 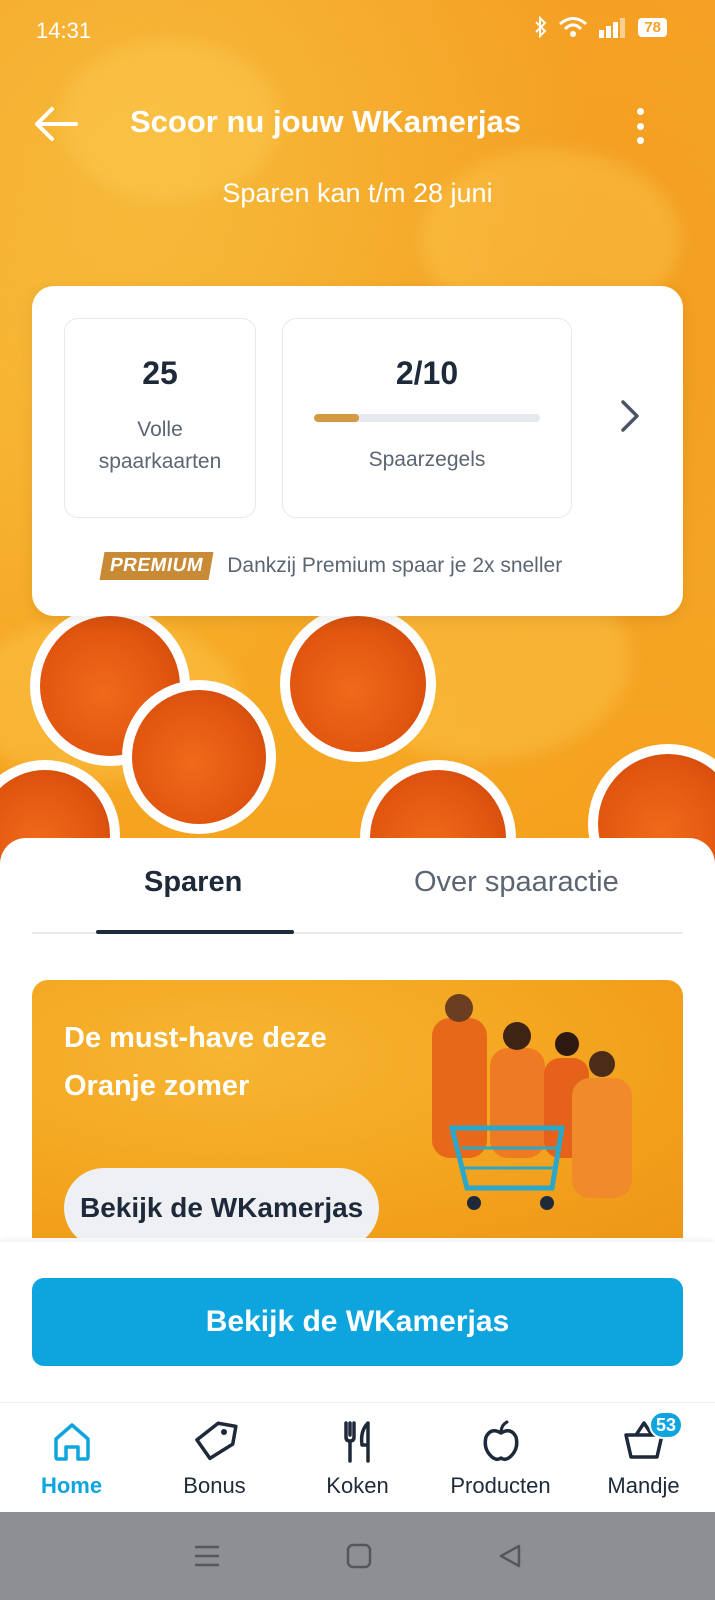 What do you see at coordinates (222, 1203) in the screenshot?
I see `promo-view-button: Bekijk de WKamerjas` at bounding box center [222, 1203].